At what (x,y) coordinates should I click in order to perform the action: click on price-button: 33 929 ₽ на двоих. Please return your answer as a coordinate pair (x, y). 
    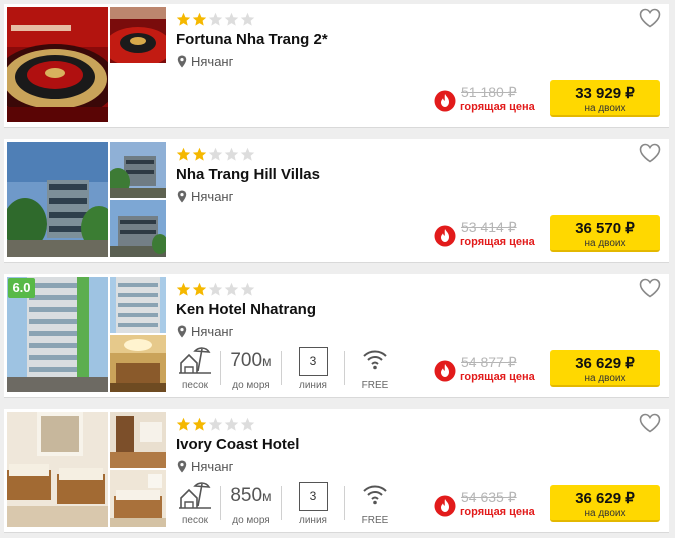
    Looking at the image, I should click on (605, 98).